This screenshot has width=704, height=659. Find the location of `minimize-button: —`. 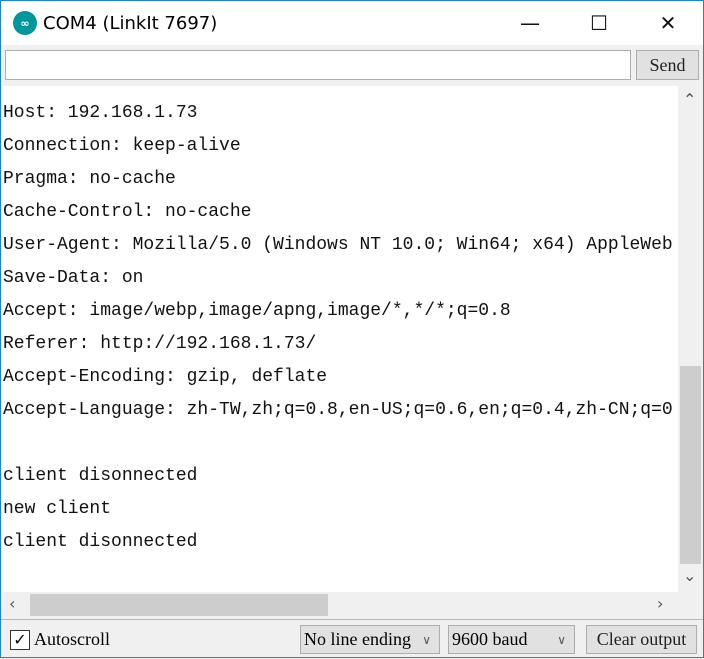

minimize-button: — is located at coordinates (530, 23).